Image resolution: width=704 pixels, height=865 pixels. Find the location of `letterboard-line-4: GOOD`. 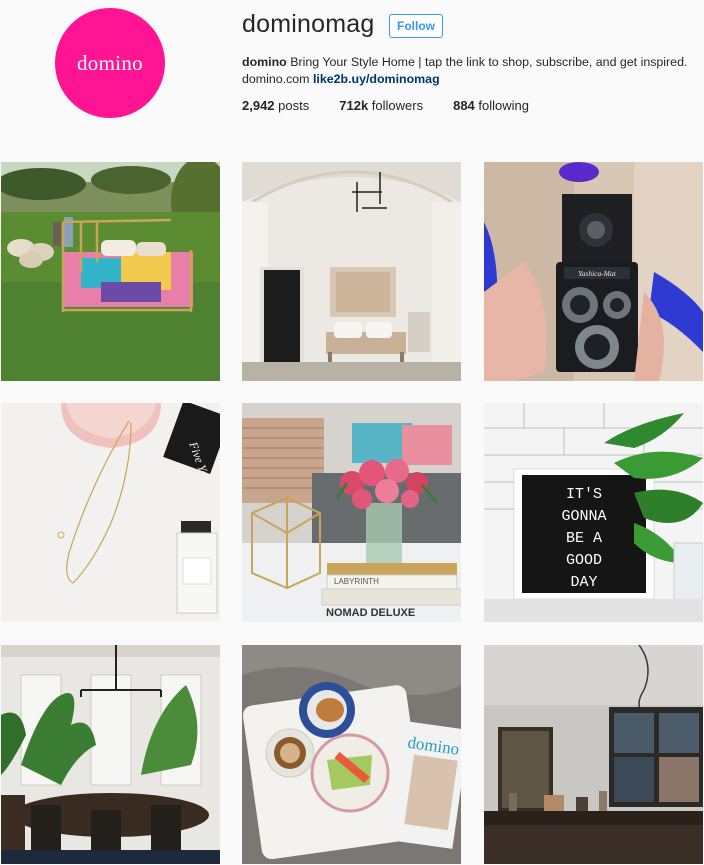

letterboard-line-4: GOOD is located at coordinates (584, 560).